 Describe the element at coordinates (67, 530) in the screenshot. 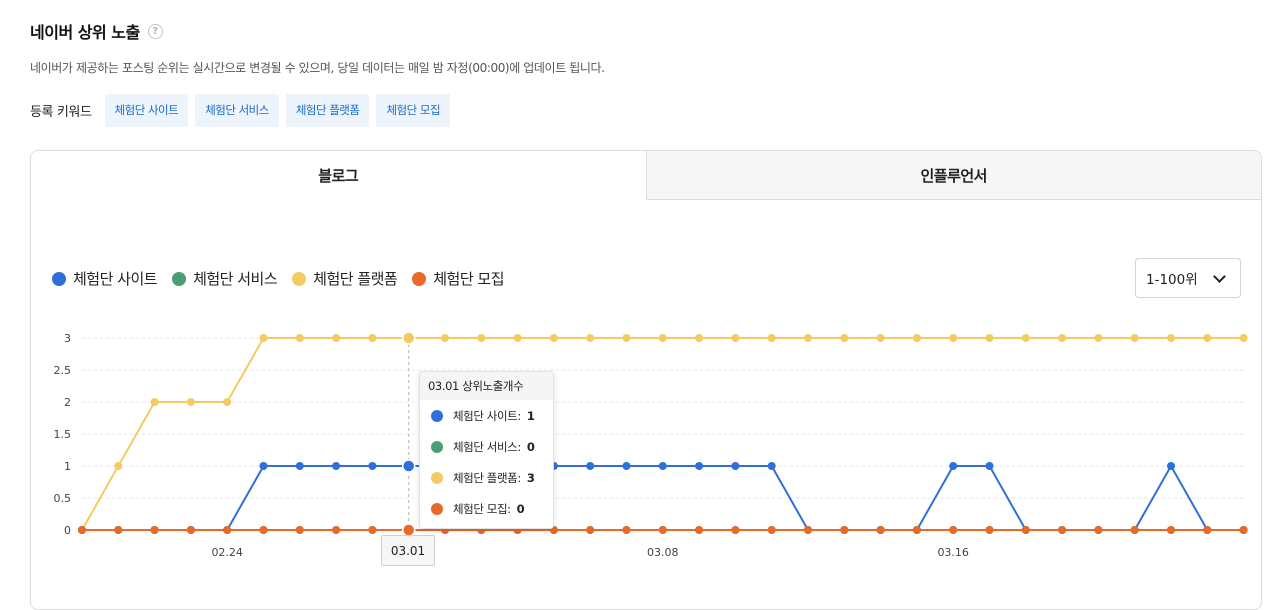

I see `y-tick-label: 0` at that location.